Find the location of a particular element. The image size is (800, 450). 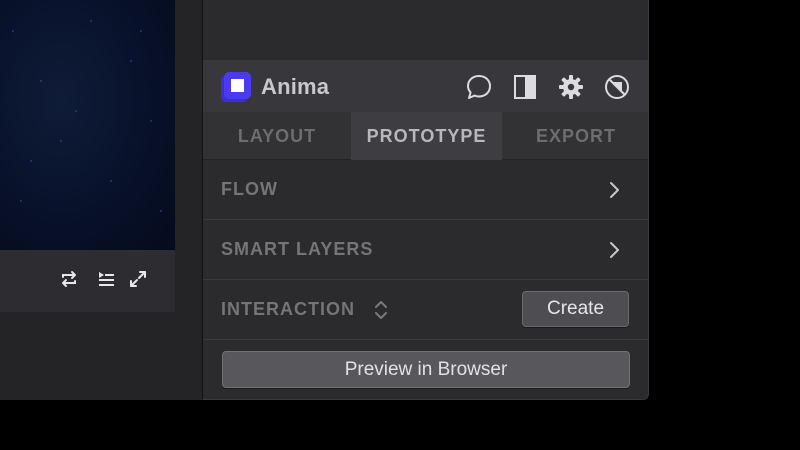

plugin-header: Anima is located at coordinates (425, 86).